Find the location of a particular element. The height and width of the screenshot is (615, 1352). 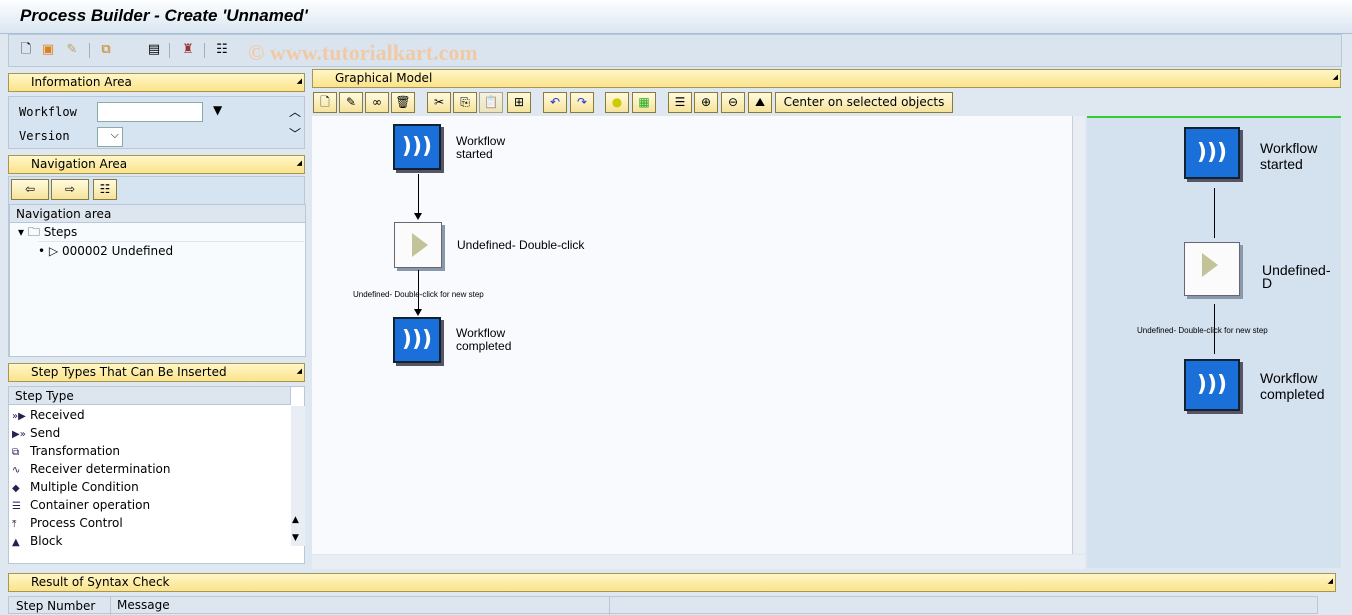

graphical-model-header: Graphical Model ◢ is located at coordinates (826, 78).